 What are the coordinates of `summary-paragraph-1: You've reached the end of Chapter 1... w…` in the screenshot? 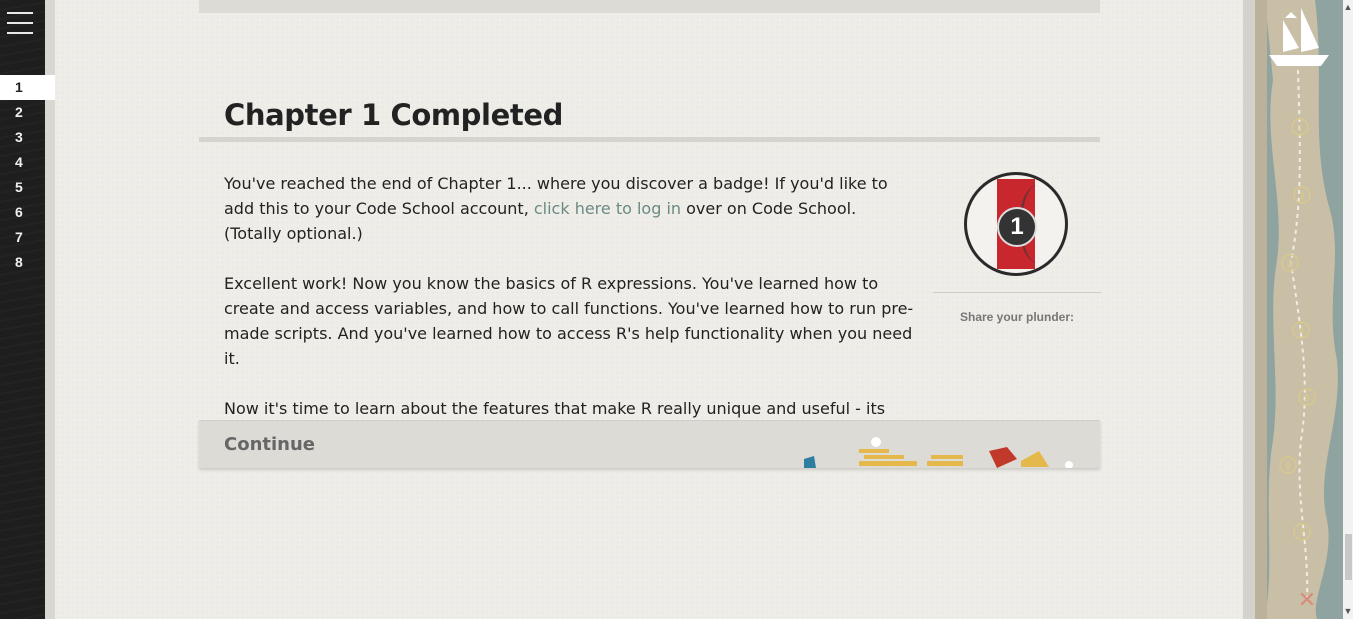 It's located at (556, 208).